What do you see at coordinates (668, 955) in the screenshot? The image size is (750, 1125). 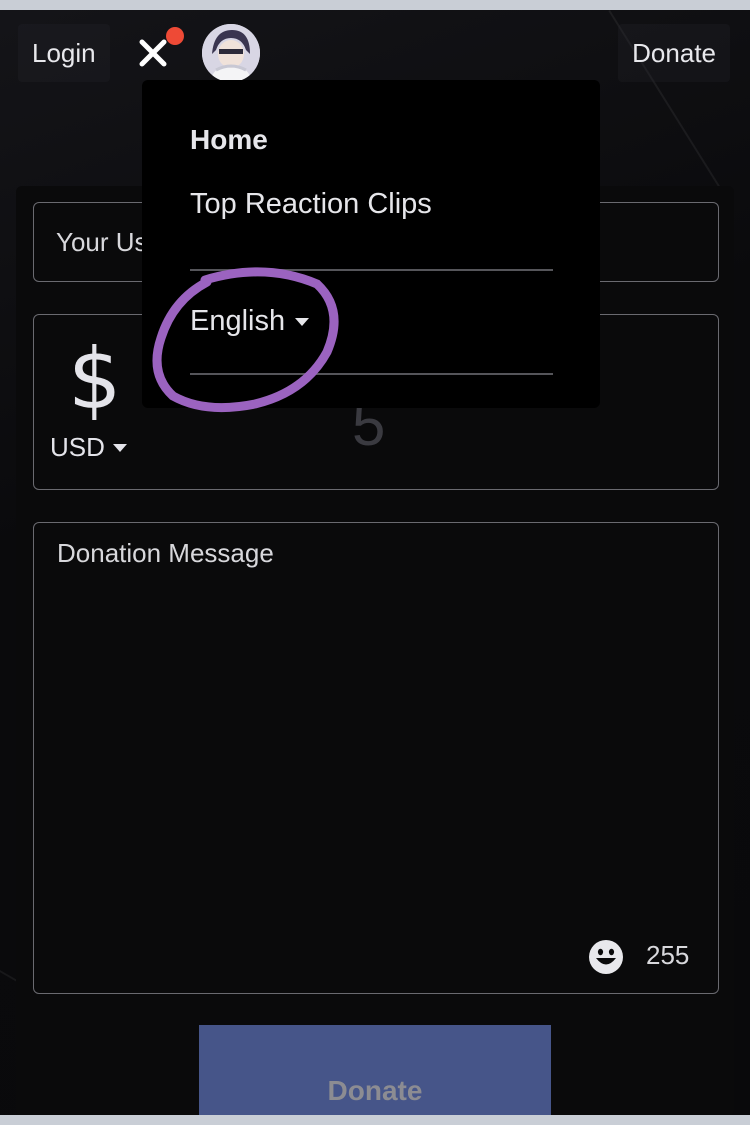 I see `character-counter: 255` at bounding box center [668, 955].